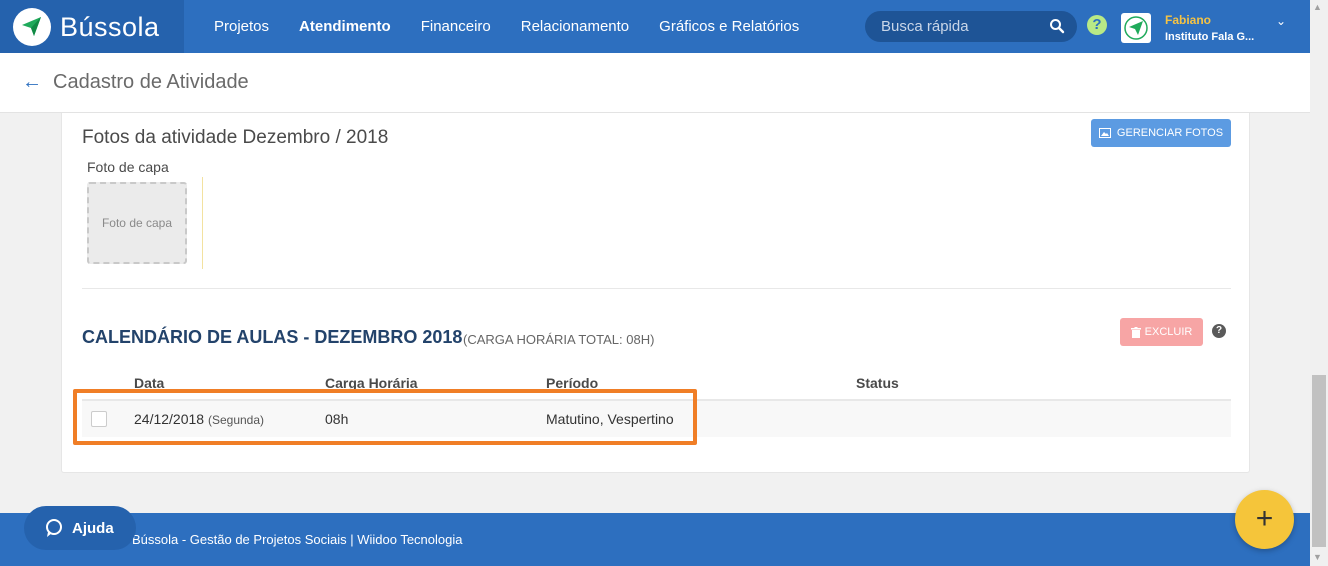 This screenshot has width=1328, height=566. I want to click on manage-photos-button: GERENCIAR FOTOS, so click(1161, 133).